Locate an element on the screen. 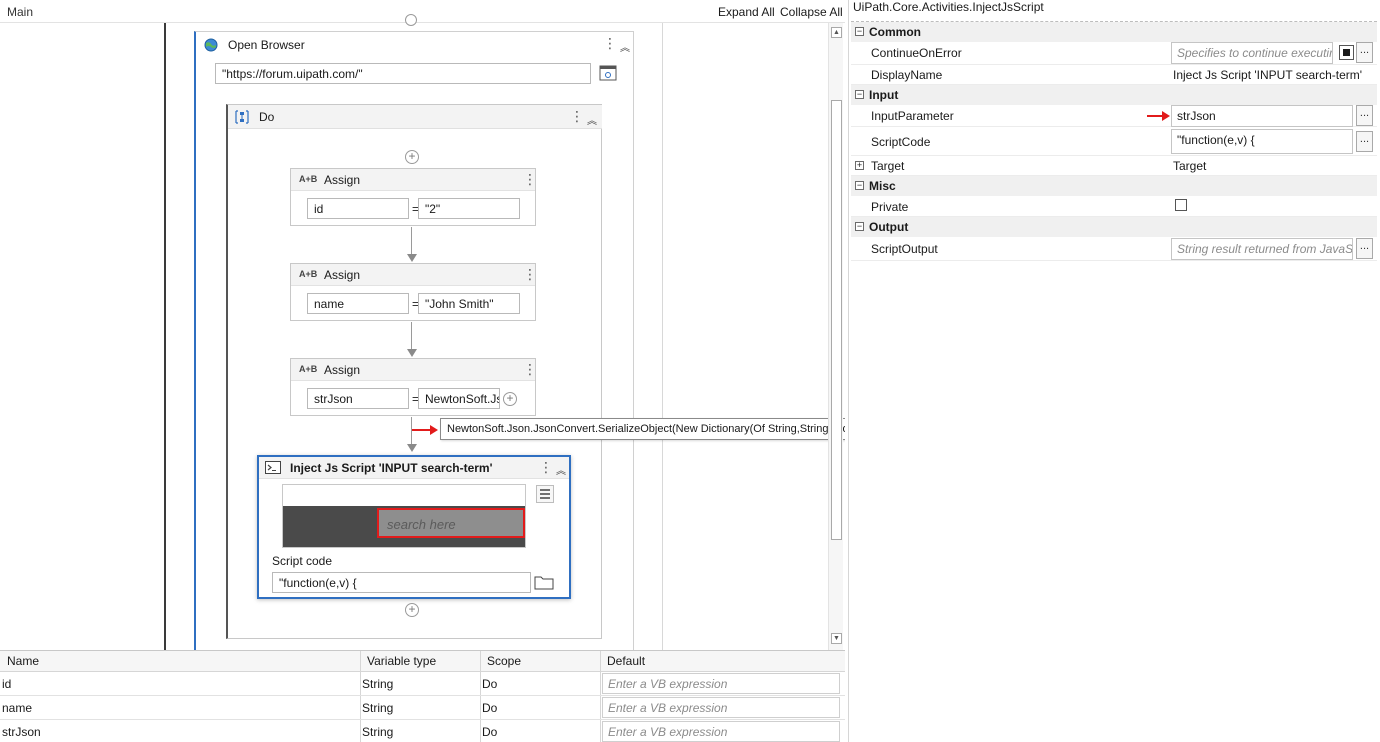 The width and height of the screenshot is (1380, 742). variable-row: strJson String Do Enter a VB expression is located at coordinates (422, 731).